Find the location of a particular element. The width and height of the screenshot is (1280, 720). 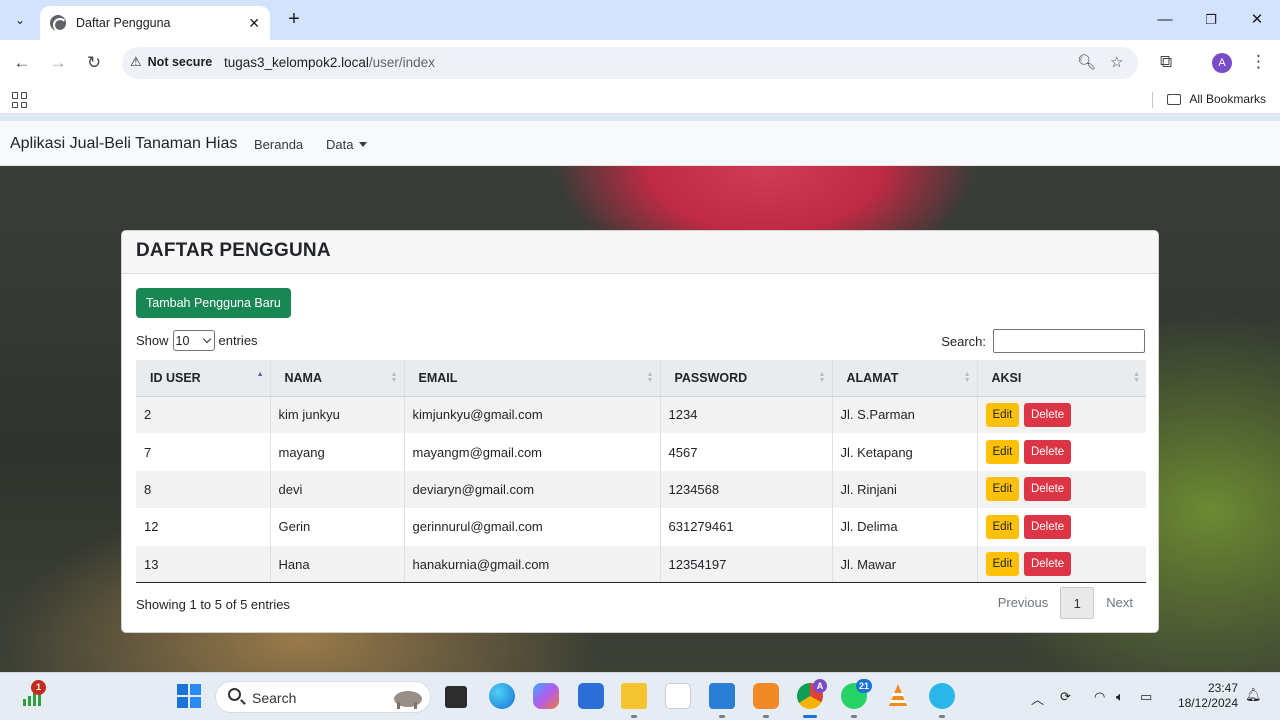

zoom-icon: 🔍︎ is located at coordinates (1086, 62).